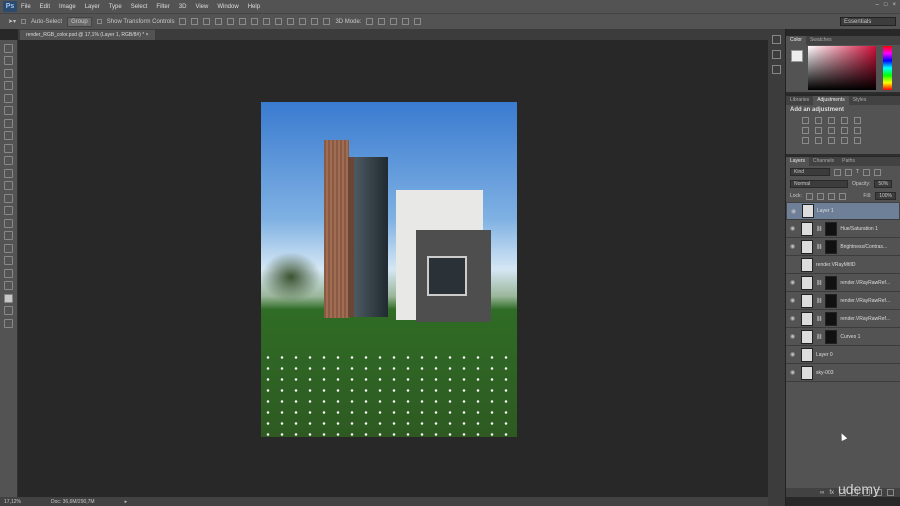  What do you see at coordinates (890, 492) in the screenshot?
I see `trash-icon` at bounding box center [890, 492].